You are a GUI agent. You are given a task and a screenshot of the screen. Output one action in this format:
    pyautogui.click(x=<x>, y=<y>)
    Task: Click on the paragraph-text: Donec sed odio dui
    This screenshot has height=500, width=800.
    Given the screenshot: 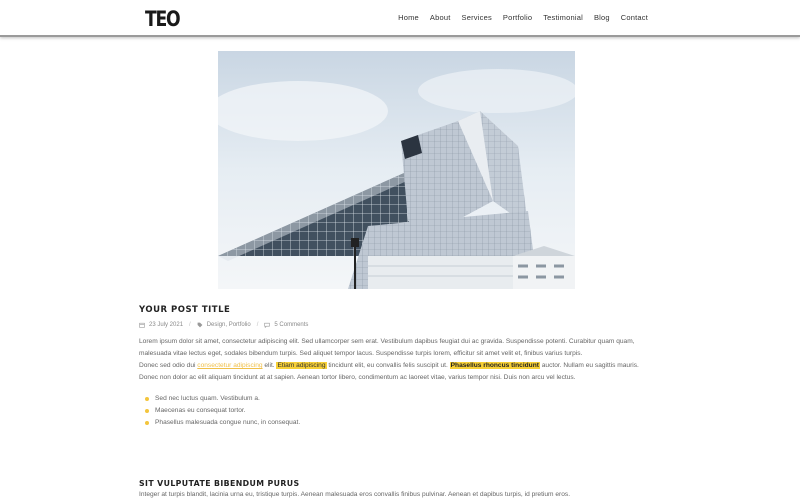 What is the action you would take?
    pyautogui.click(x=168, y=365)
    